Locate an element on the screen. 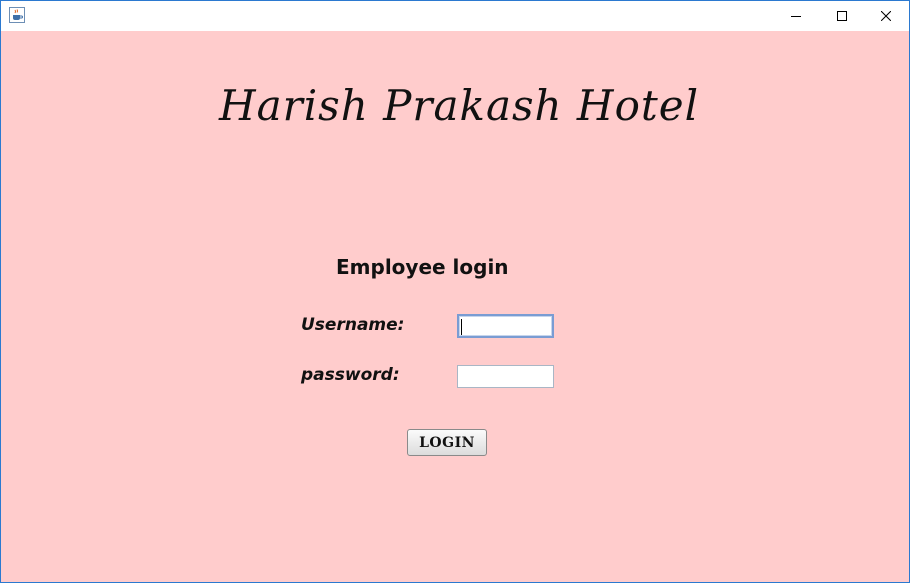 The height and width of the screenshot is (583, 910). maximize-icon is located at coordinates (842, 16).